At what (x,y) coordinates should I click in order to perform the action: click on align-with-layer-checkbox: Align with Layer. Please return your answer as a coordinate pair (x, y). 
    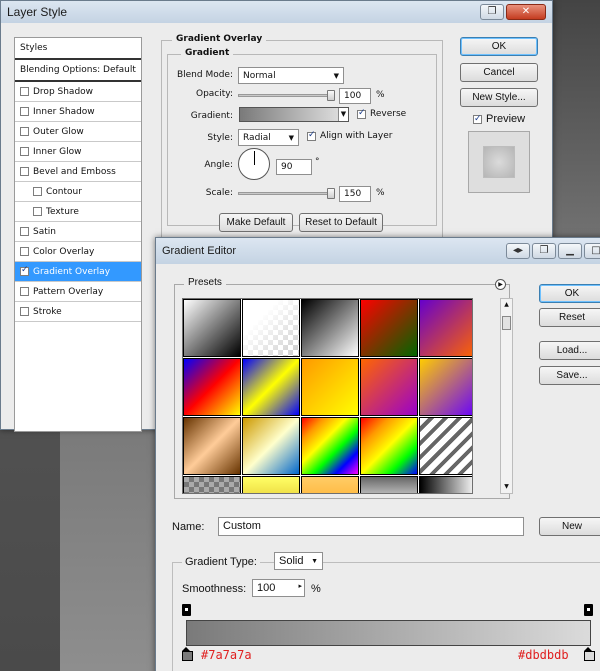
    Looking at the image, I should click on (349, 135).